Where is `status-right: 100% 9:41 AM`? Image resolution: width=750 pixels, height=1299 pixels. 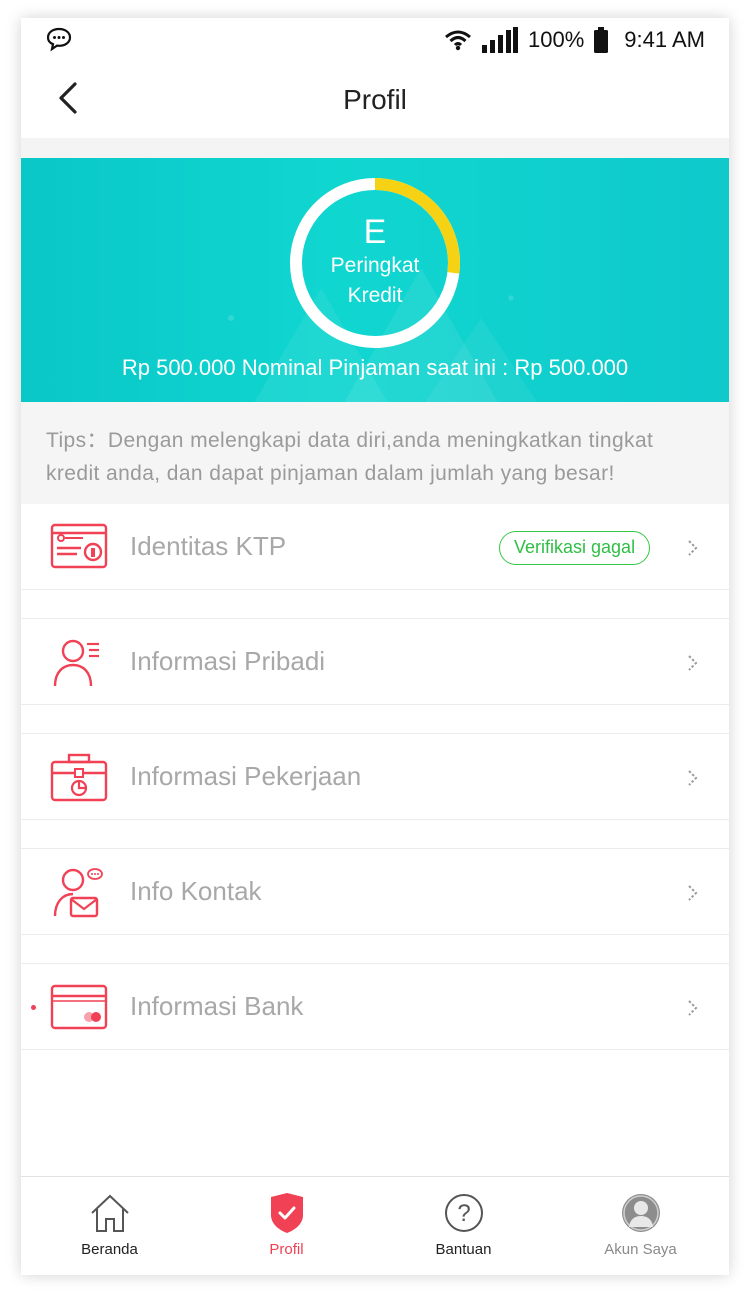
status-right: 100% 9:41 AM is located at coordinates (574, 40).